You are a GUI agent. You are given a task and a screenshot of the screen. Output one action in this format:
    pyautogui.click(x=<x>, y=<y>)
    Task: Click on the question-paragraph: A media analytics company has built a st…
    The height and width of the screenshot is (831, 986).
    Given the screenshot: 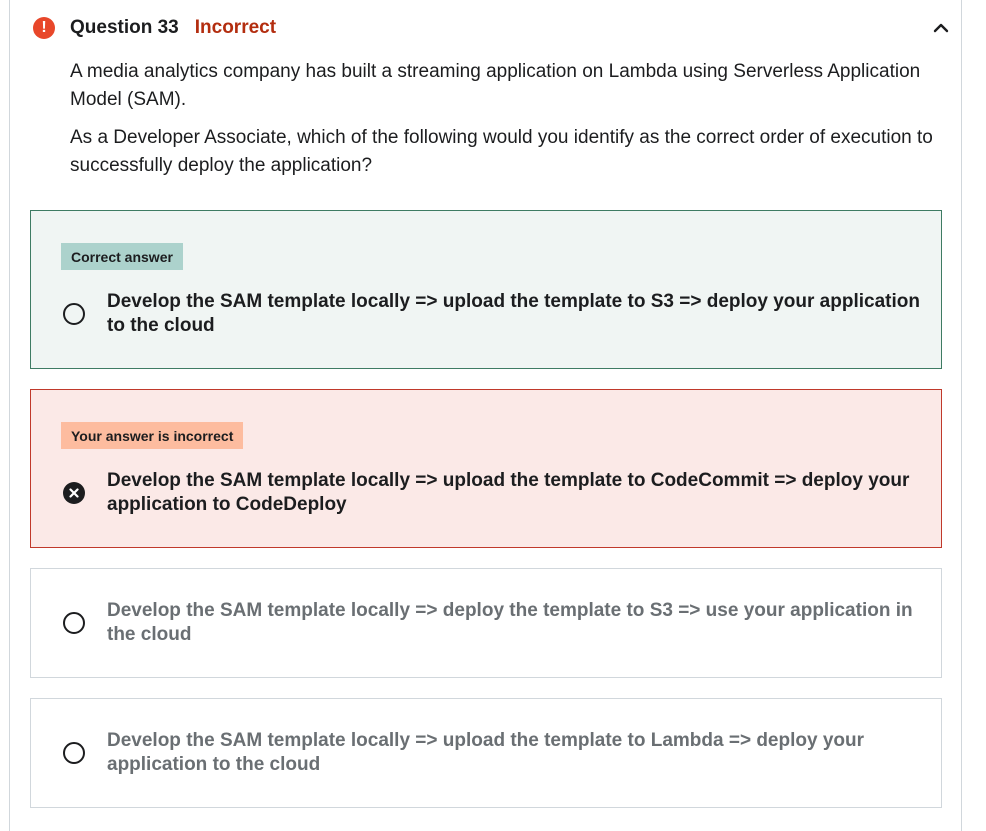 What is the action you would take?
    pyautogui.click(x=495, y=85)
    